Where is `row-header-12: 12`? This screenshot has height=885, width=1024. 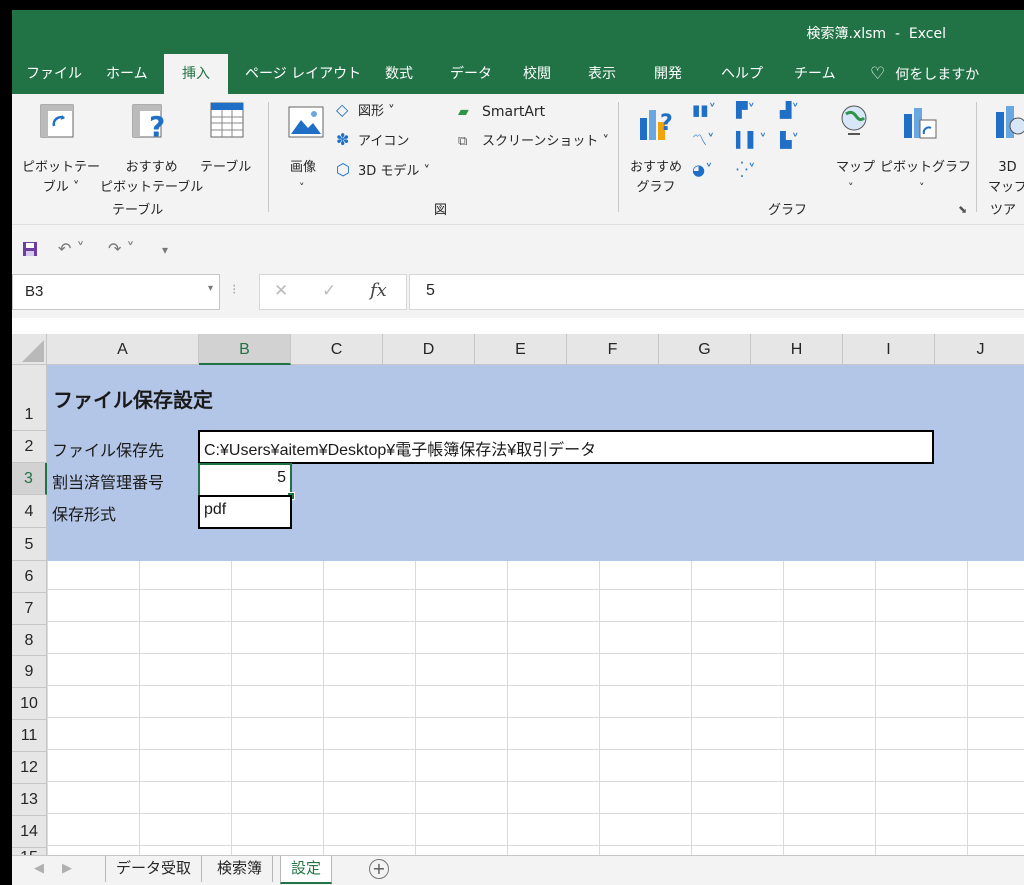 row-header-12: 12 is located at coordinates (29, 768).